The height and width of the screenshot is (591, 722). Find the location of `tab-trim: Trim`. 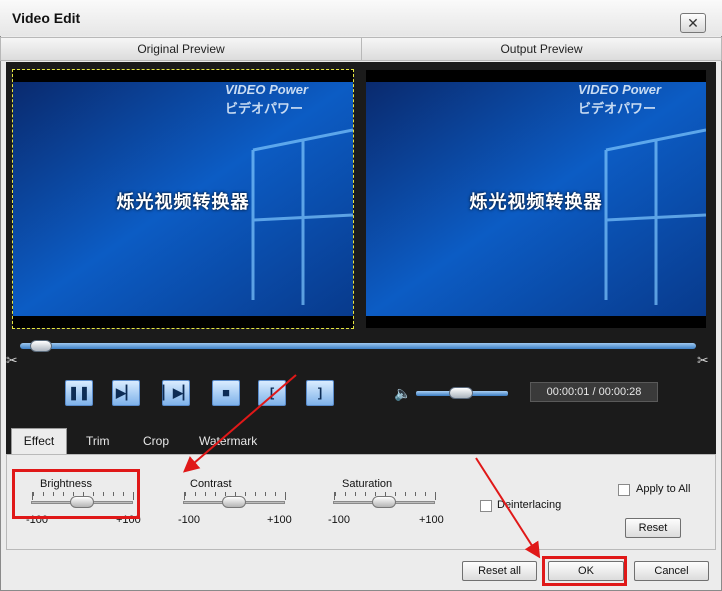

tab-trim: Trim is located at coordinates (98, 442).